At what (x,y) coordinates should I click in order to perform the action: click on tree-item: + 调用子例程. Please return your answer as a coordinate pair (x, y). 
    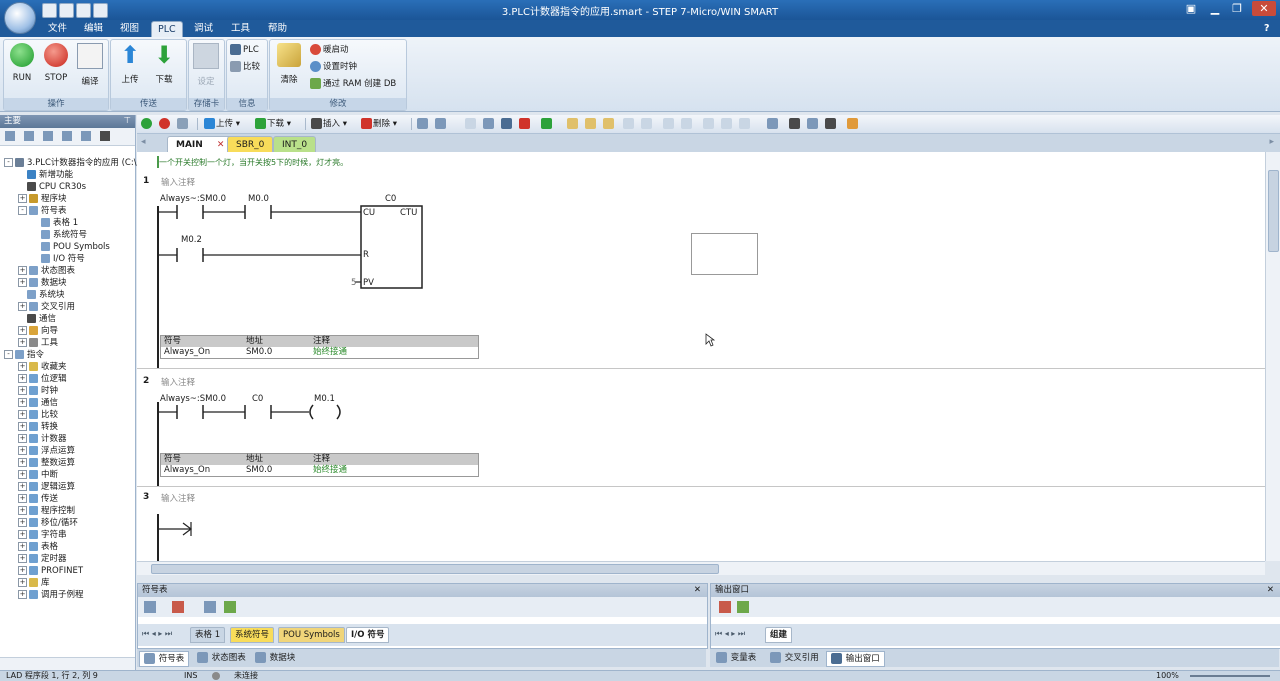
    Looking at the image, I should click on (51, 595).